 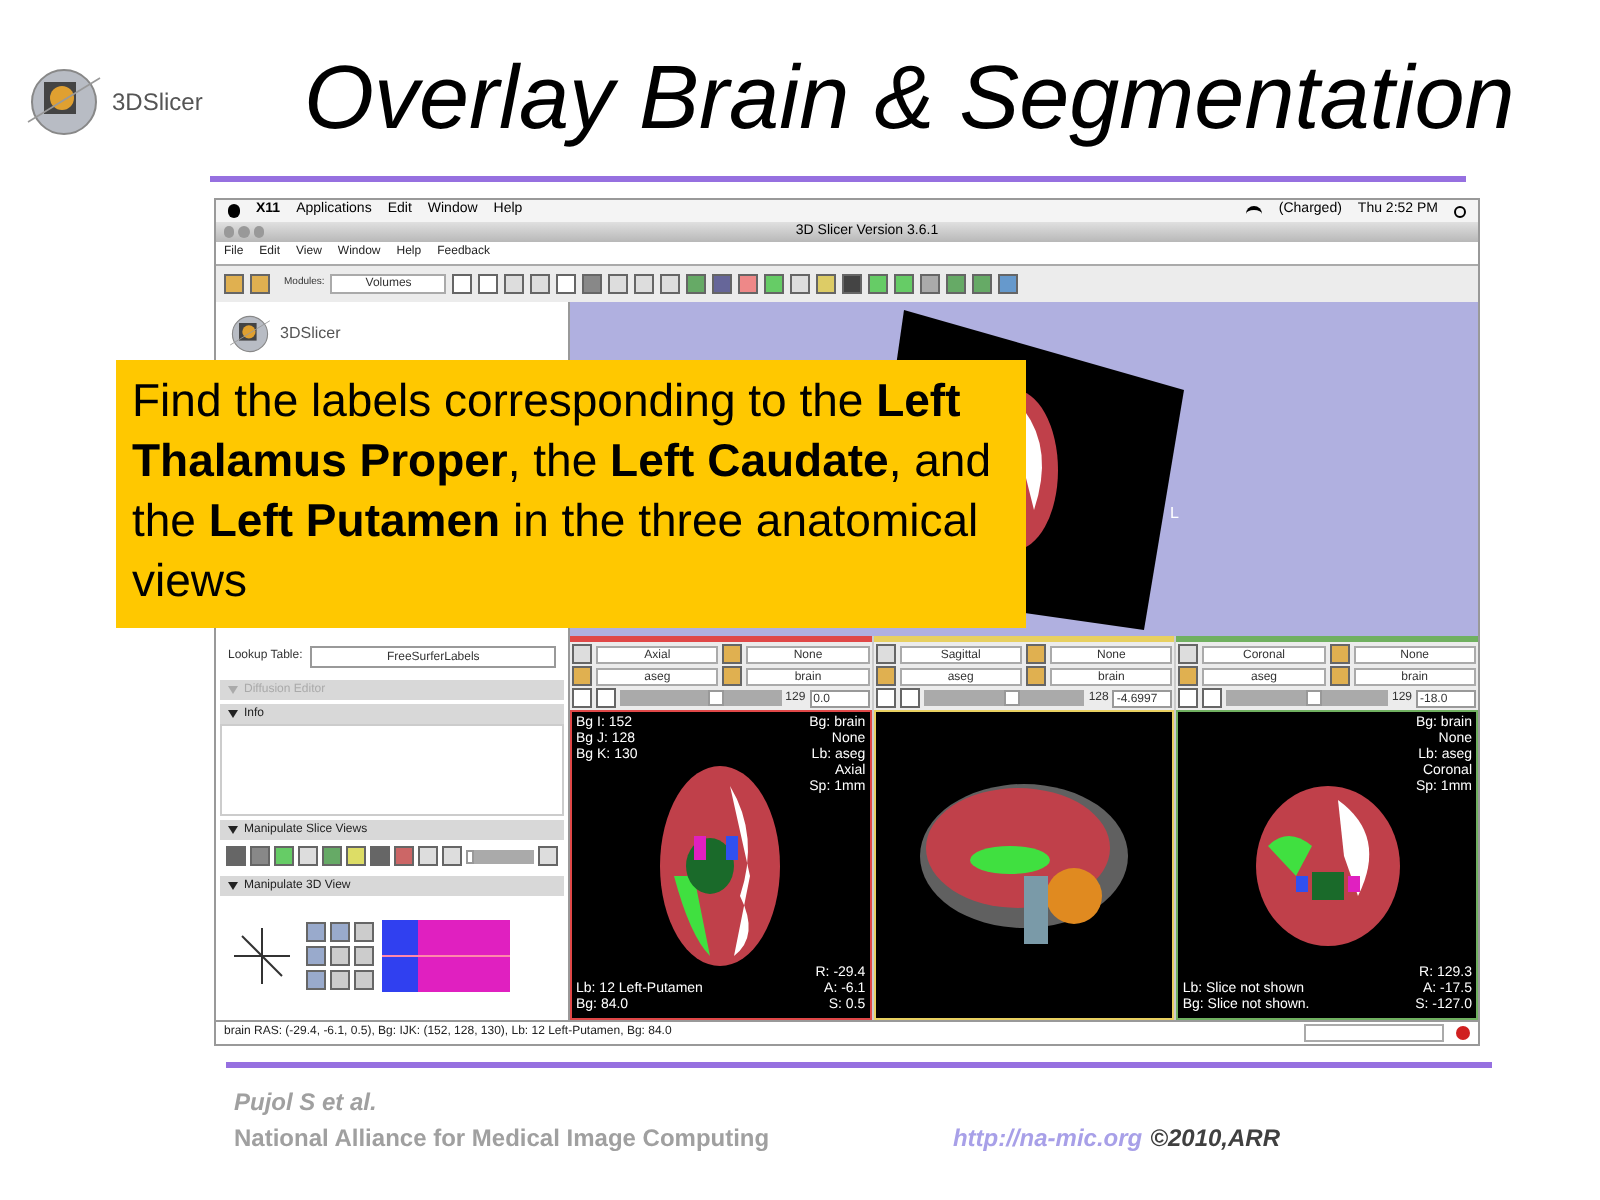 I want to click on slider-track, so click(x=500, y=856).